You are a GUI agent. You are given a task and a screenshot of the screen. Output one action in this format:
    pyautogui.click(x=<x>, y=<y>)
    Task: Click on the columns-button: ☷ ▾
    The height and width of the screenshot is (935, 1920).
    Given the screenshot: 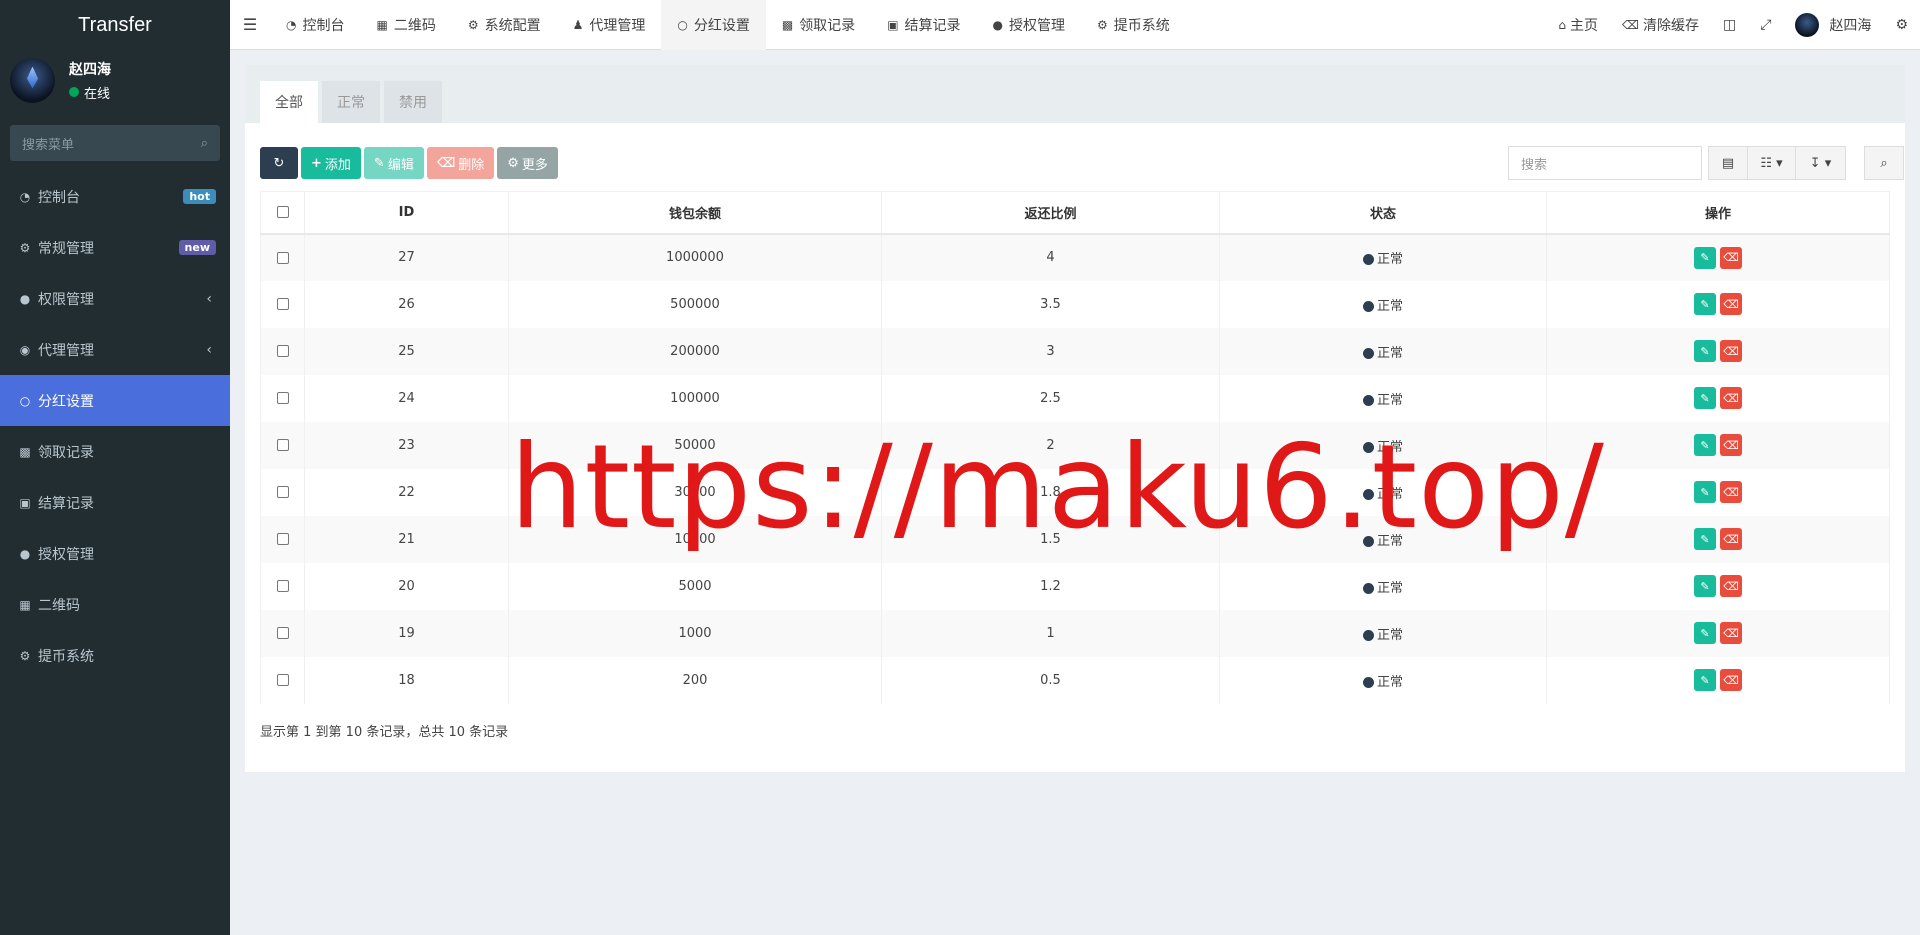 What is the action you would take?
    pyautogui.click(x=1772, y=163)
    